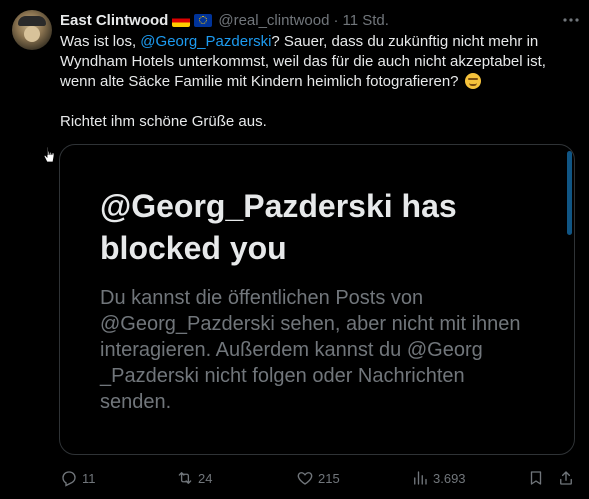  I want to click on action-bar: 11 24 215 3.693, so click(317, 478).